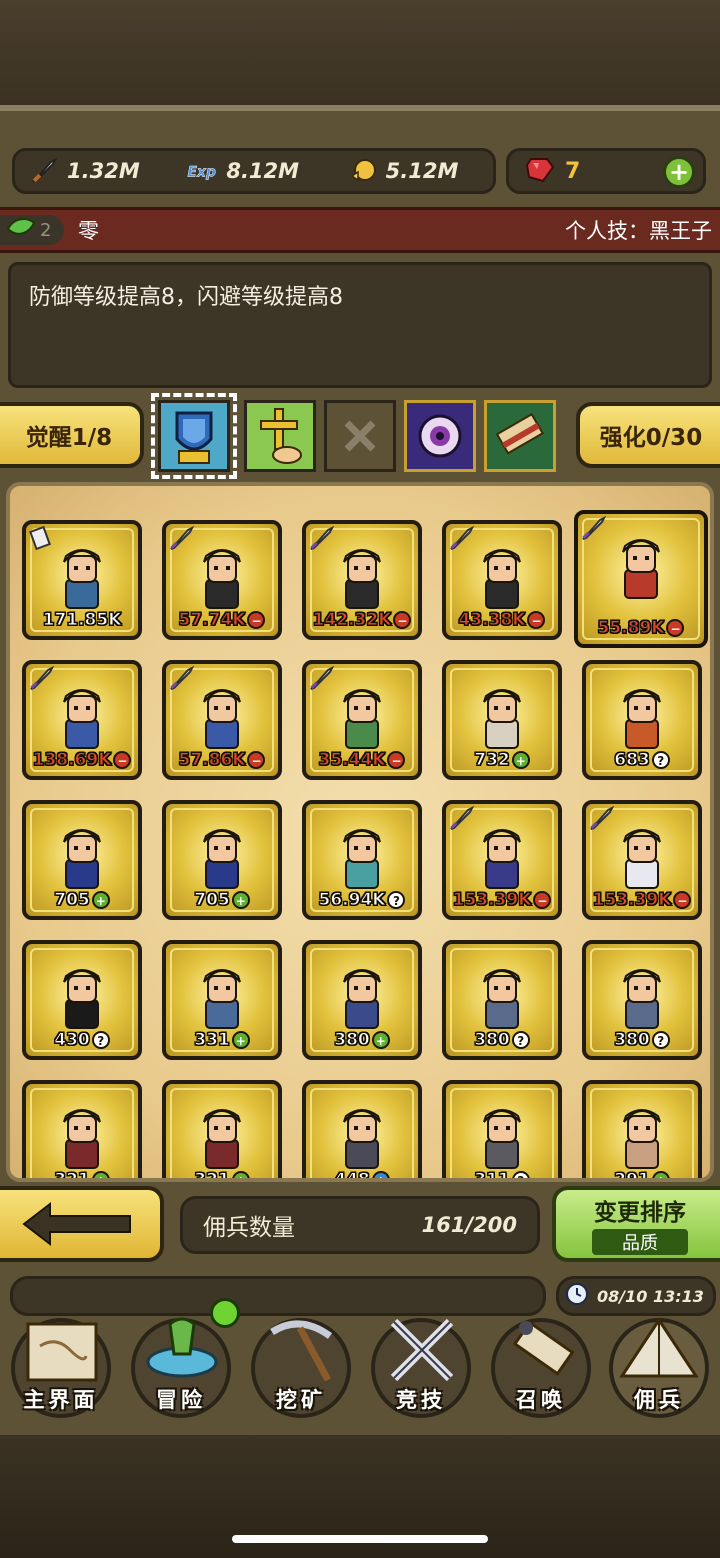 This screenshot has width=720, height=1558. Describe the element at coordinates (82, 580) in the screenshot. I see `mercenary-card: 171.85K` at that location.